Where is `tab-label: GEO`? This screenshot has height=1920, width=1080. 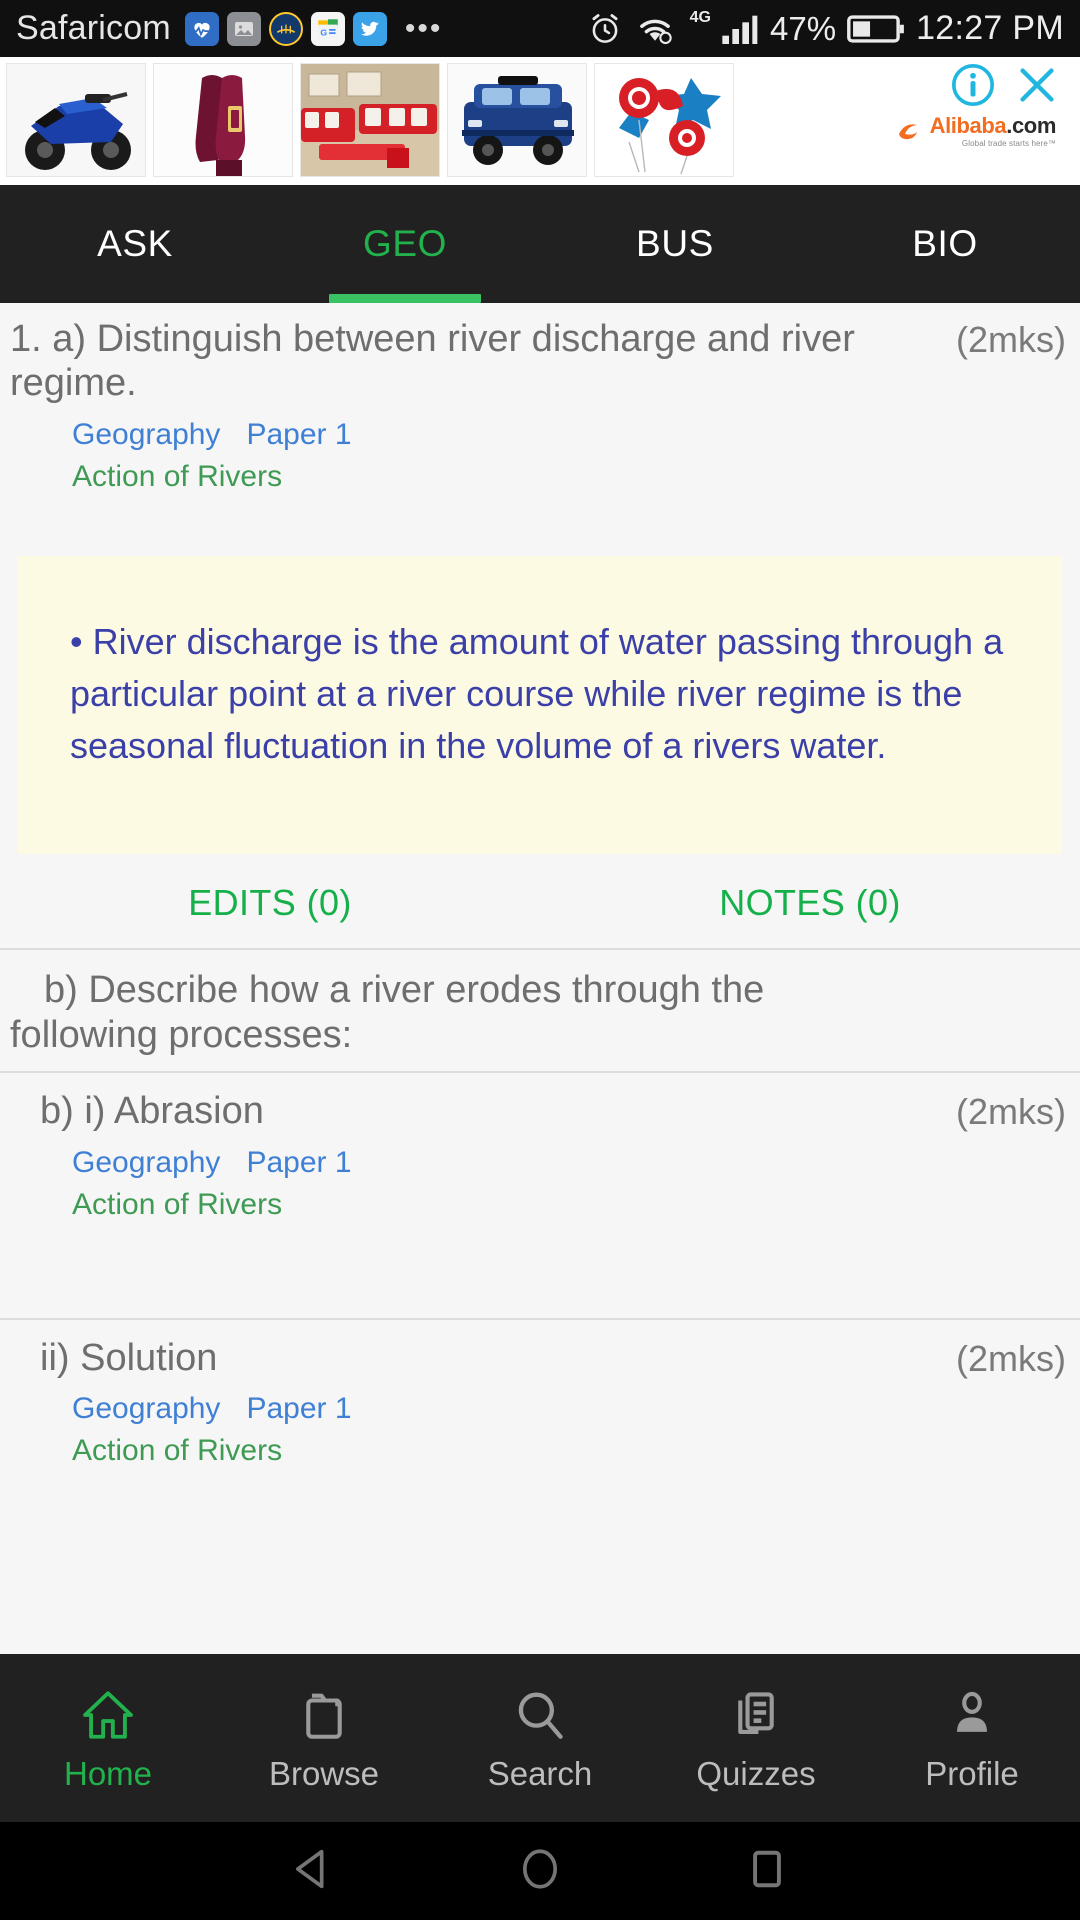
tab-label: GEO is located at coordinates (405, 243).